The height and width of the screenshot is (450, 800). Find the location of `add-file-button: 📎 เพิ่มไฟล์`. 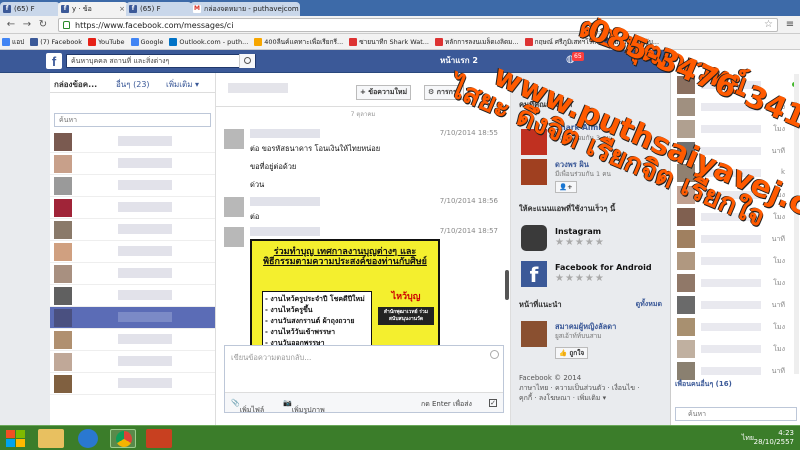

add-file-button: 📎 เพิ่มไฟล์ is located at coordinates (247, 406).